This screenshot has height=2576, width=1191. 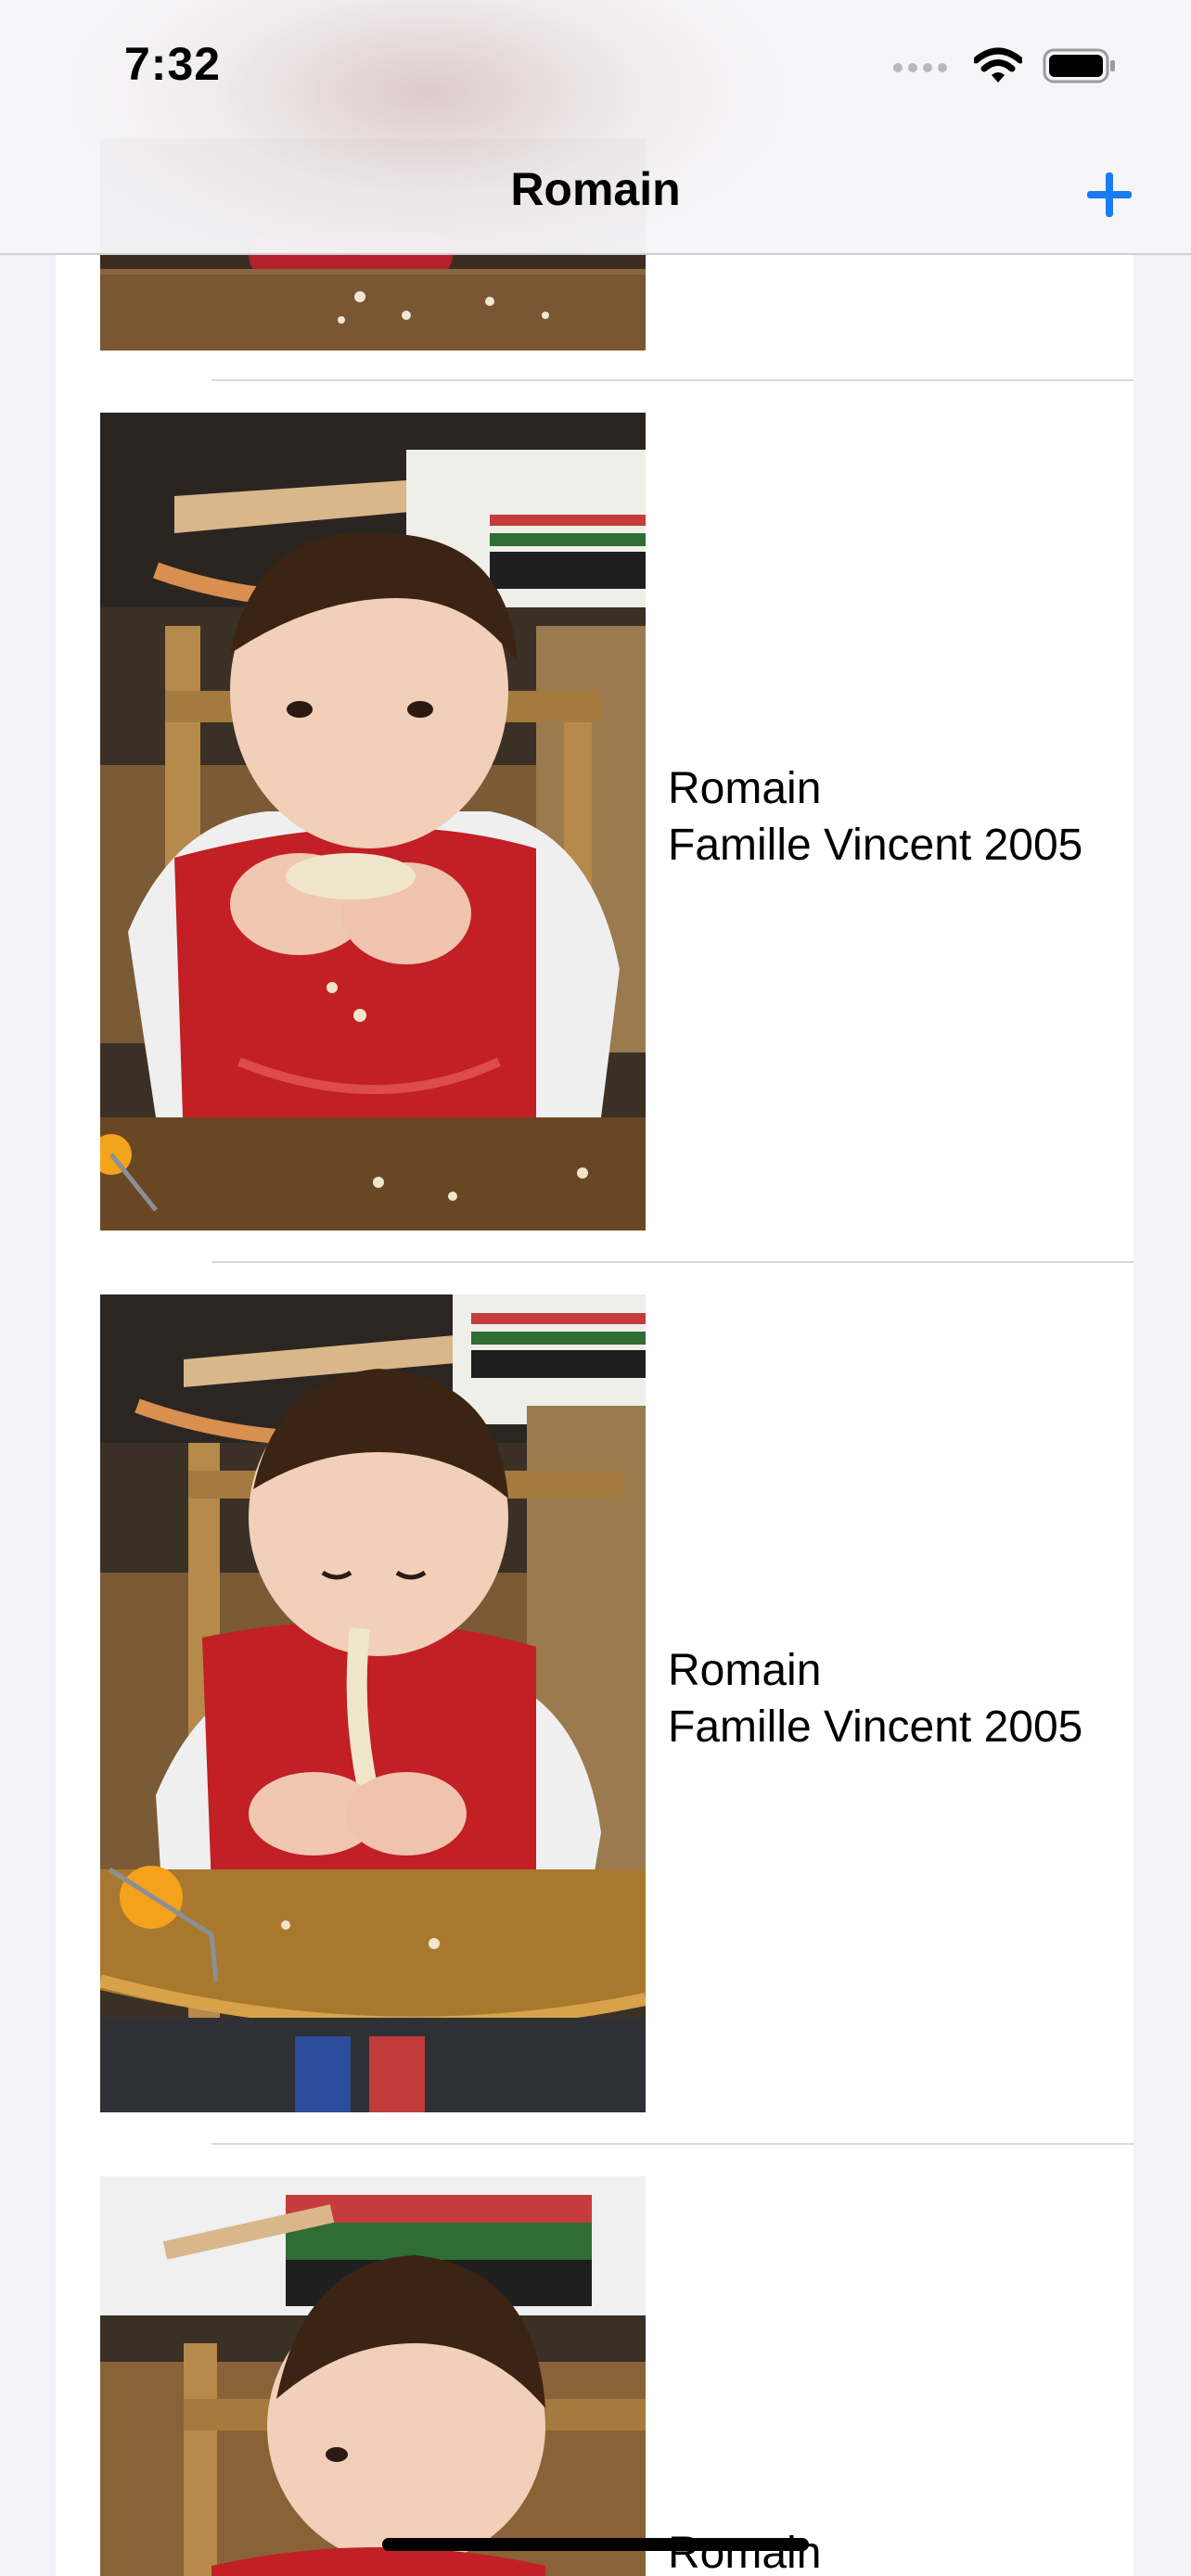 I want to click on home-indicator, so click(x=595, y=2544).